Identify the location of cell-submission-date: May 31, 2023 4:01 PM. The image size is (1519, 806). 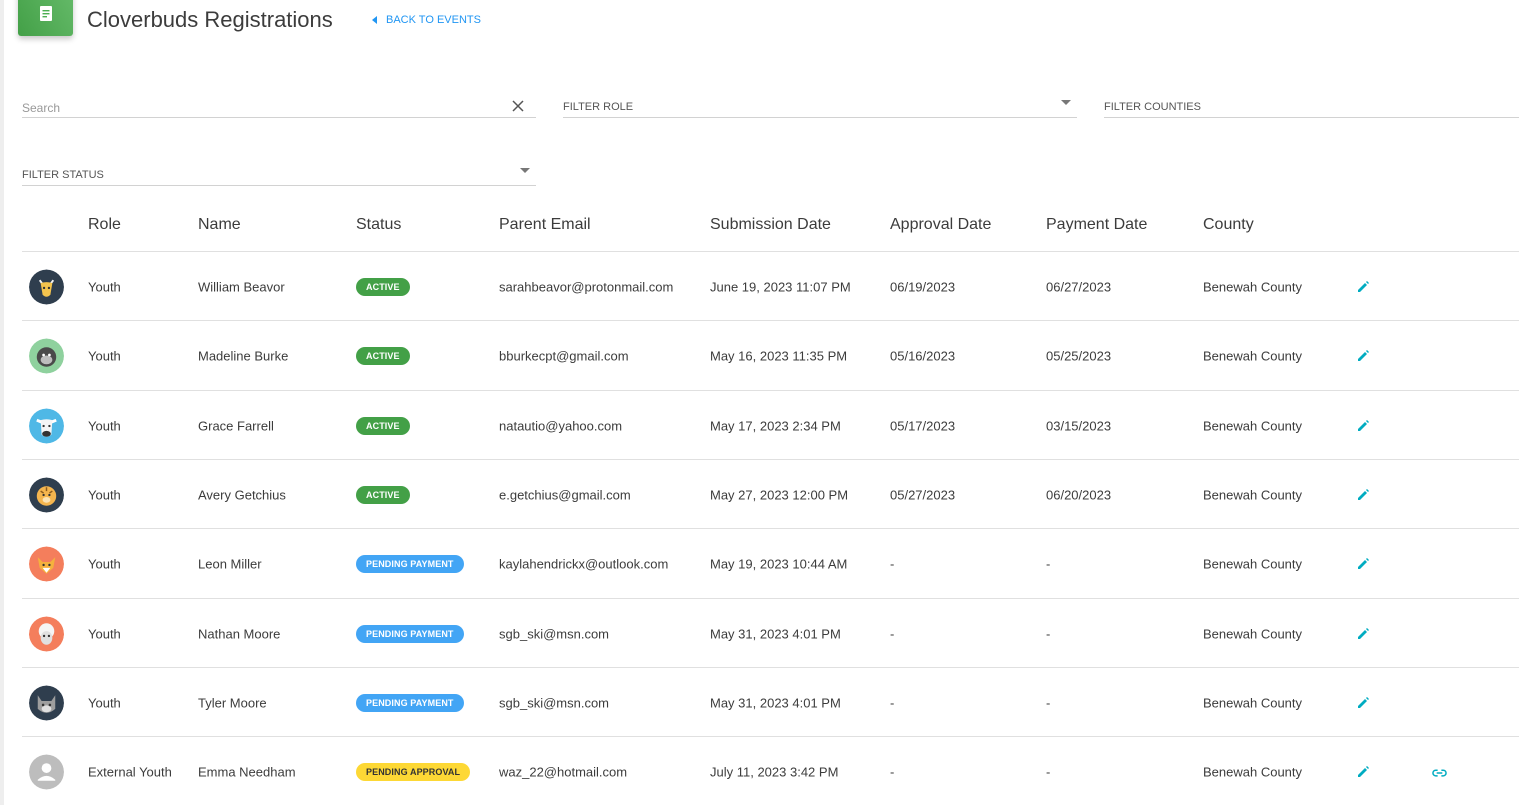
(775, 702).